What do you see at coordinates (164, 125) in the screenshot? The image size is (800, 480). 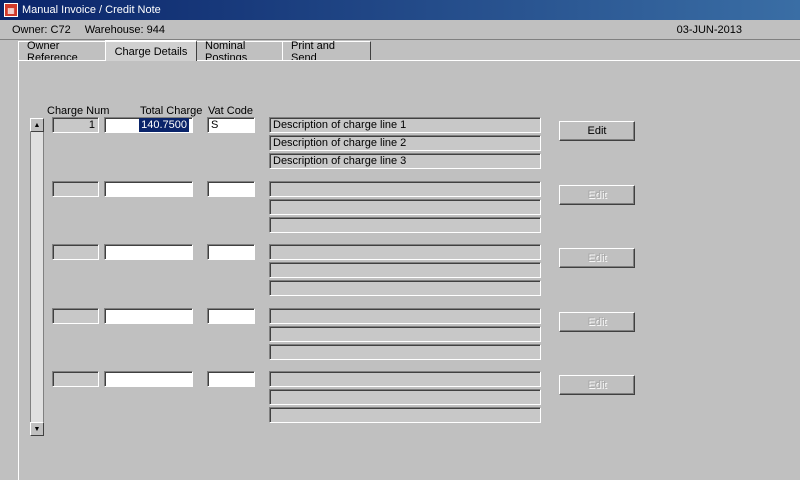 I see `total-charge-value: 140.7500` at bounding box center [164, 125].